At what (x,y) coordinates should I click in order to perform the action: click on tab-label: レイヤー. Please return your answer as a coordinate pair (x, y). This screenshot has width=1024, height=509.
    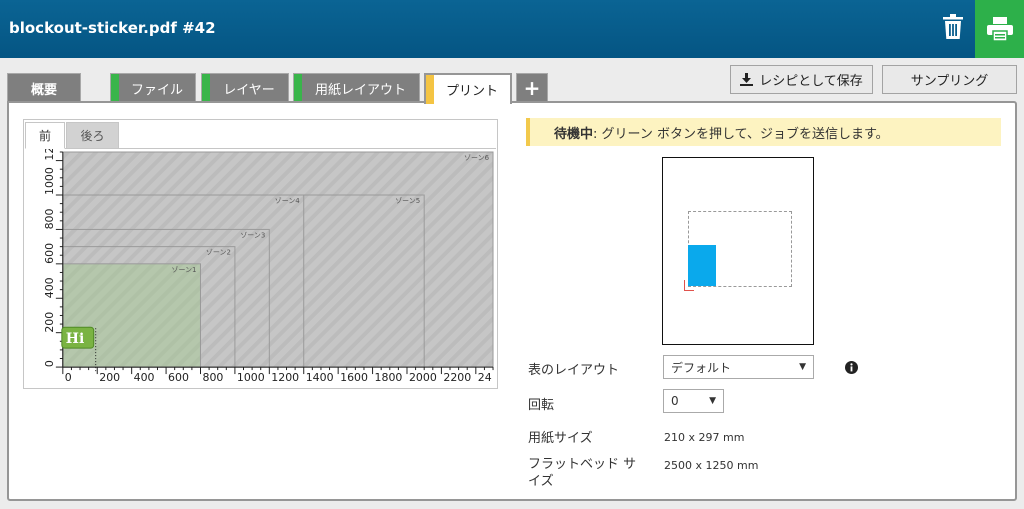
    Looking at the image, I should click on (249, 90).